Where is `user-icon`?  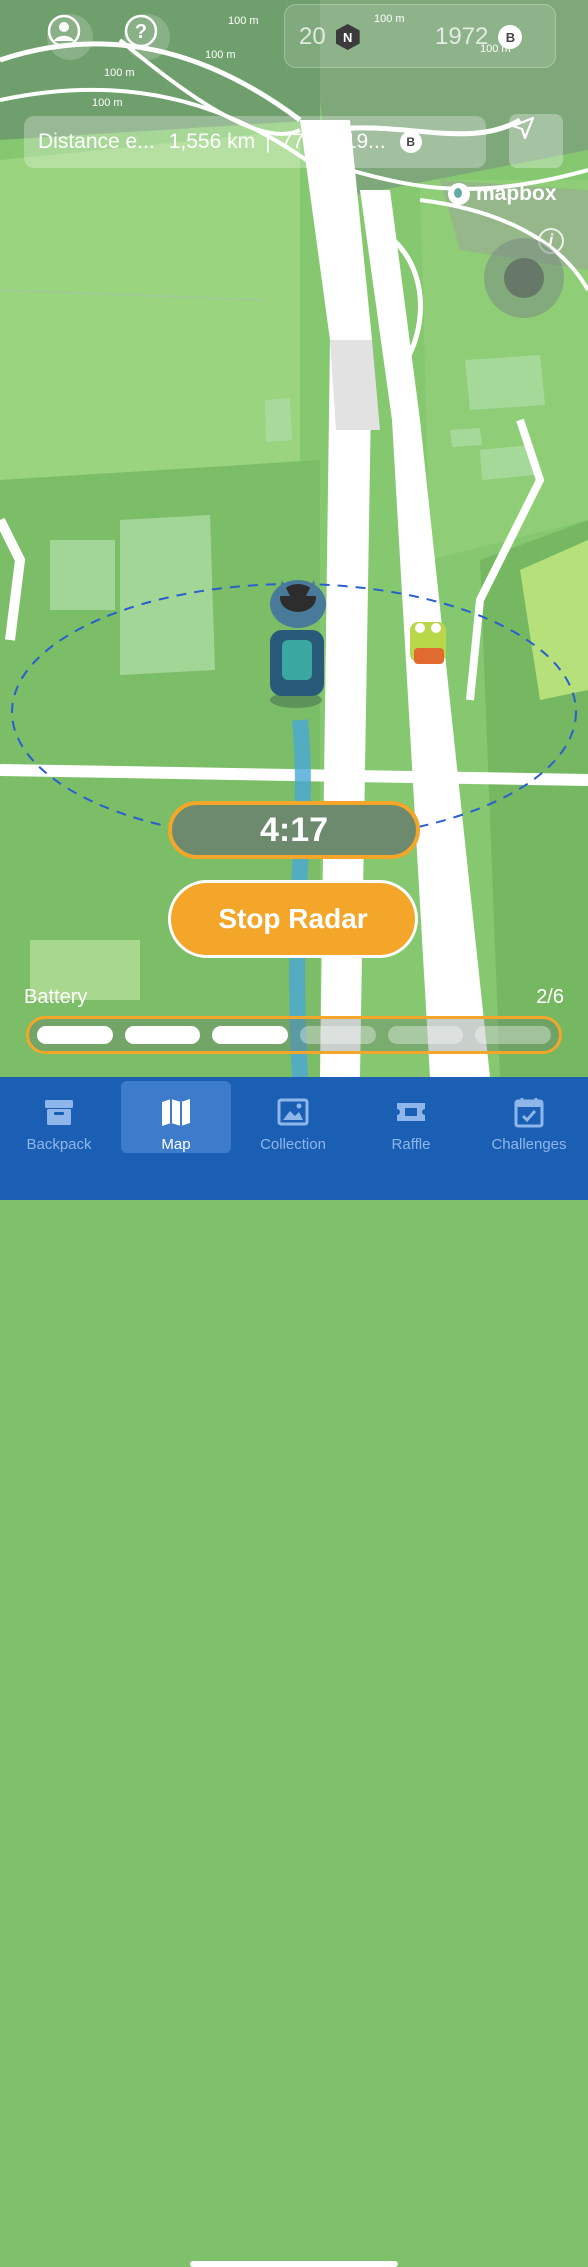
user-icon is located at coordinates (64, 31).